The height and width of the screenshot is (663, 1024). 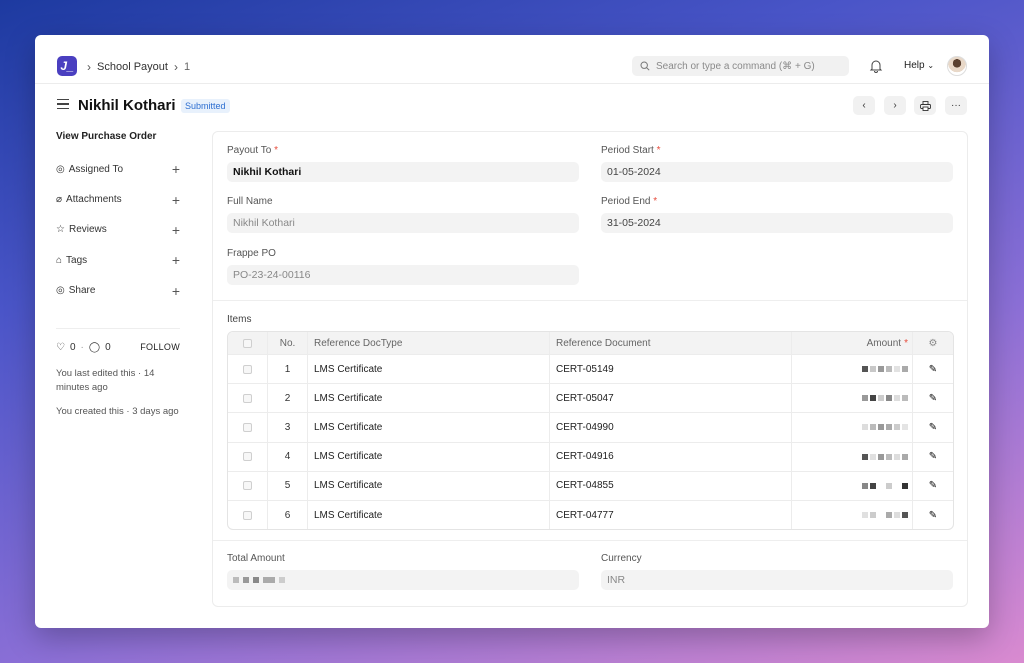 I want to click on reference-document-cell: CERT-04855, so click(x=671, y=485).